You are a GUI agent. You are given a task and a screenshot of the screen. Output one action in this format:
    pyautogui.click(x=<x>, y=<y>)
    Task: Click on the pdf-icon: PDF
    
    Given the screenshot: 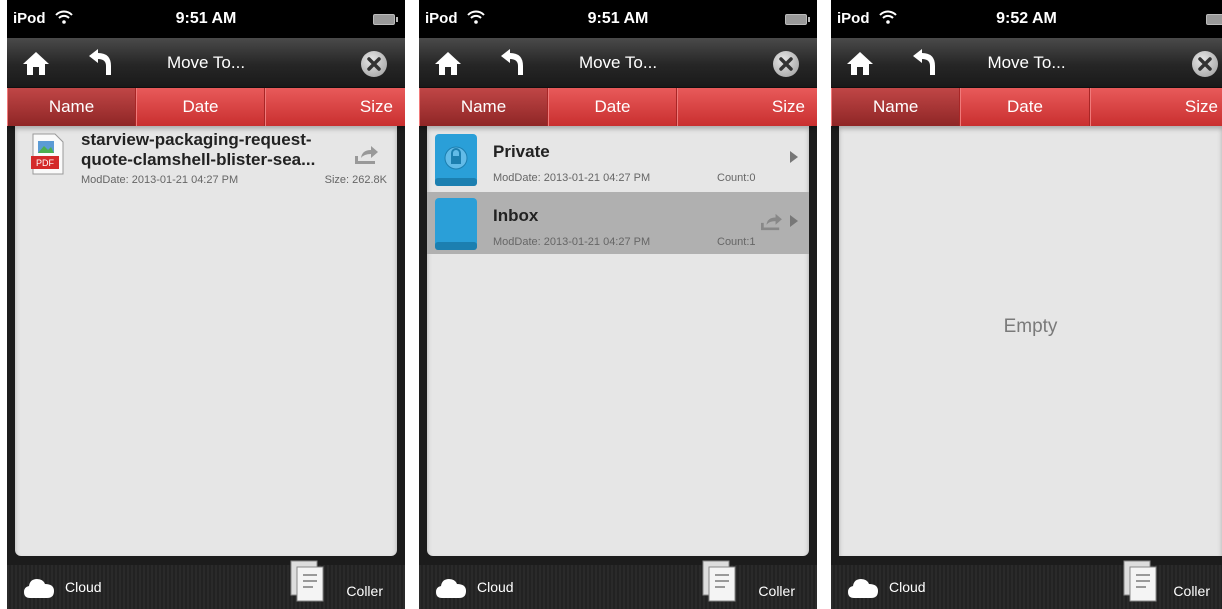 What is the action you would take?
    pyautogui.click(x=47, y=154)
    